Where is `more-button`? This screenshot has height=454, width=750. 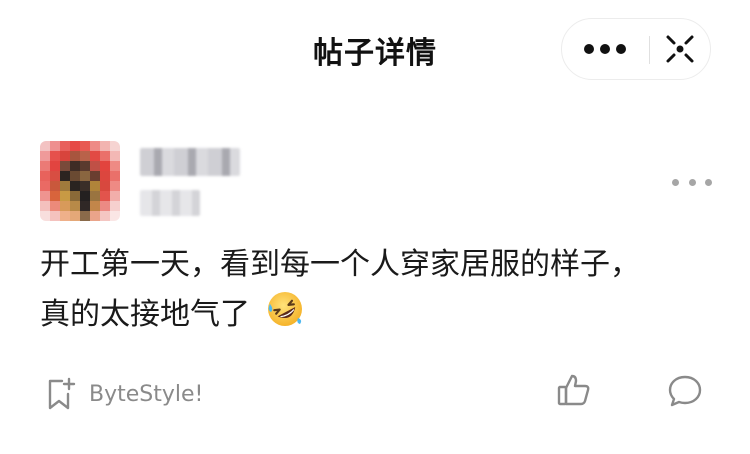
more-button is located at coordinates (605, 49).